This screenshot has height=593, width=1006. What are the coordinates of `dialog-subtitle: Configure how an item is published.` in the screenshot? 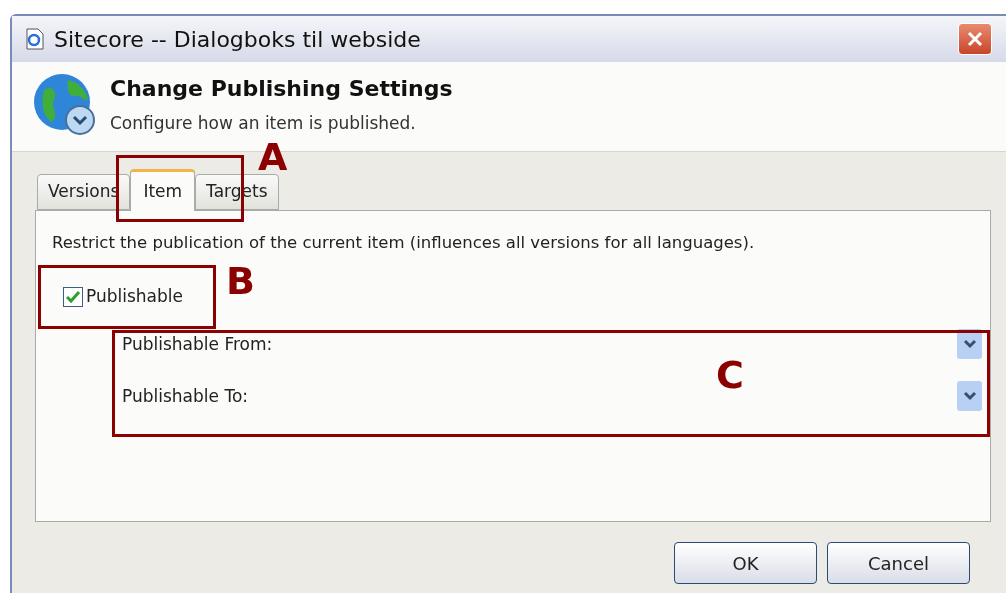 It's located at (263, 123).